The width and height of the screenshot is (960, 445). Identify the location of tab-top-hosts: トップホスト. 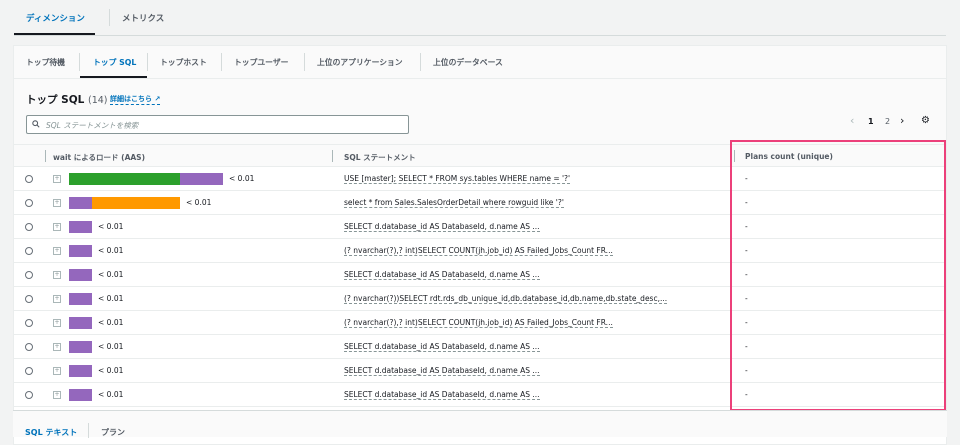
(183, 62).